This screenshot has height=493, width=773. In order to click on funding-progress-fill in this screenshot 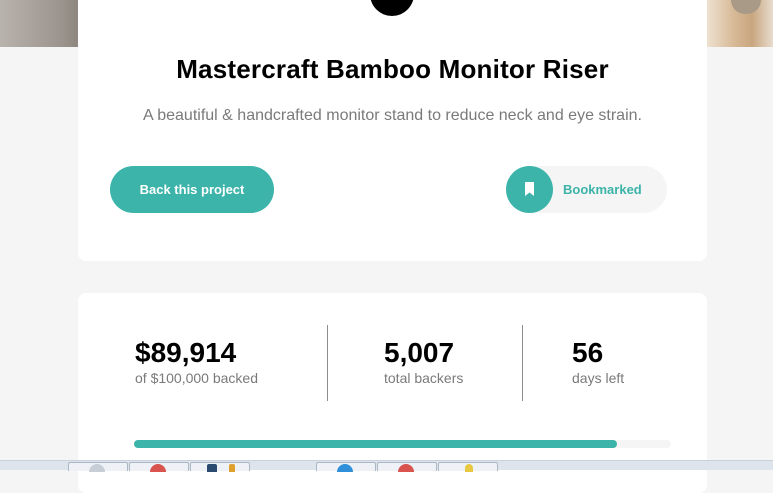, I will do `click(375, 444)`.